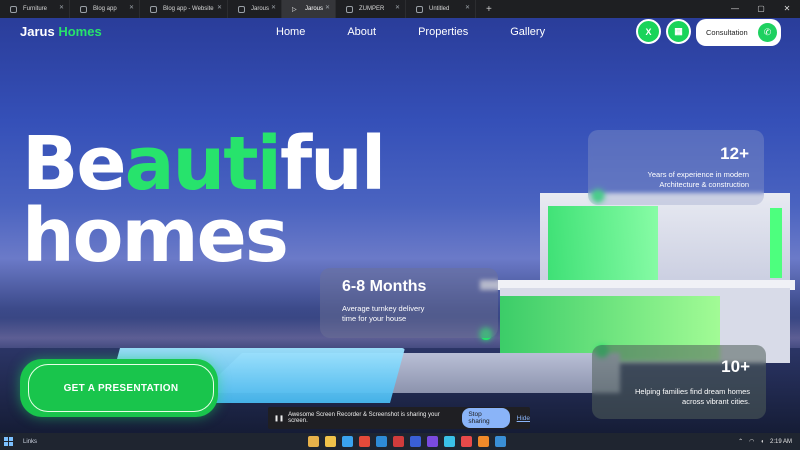 The width and height of the screenshot is (800, 450). What do you see at coordinates (727, 32) in the screenshot?
I see `consultation-label: Consultation` at bounding box center [727, 32].